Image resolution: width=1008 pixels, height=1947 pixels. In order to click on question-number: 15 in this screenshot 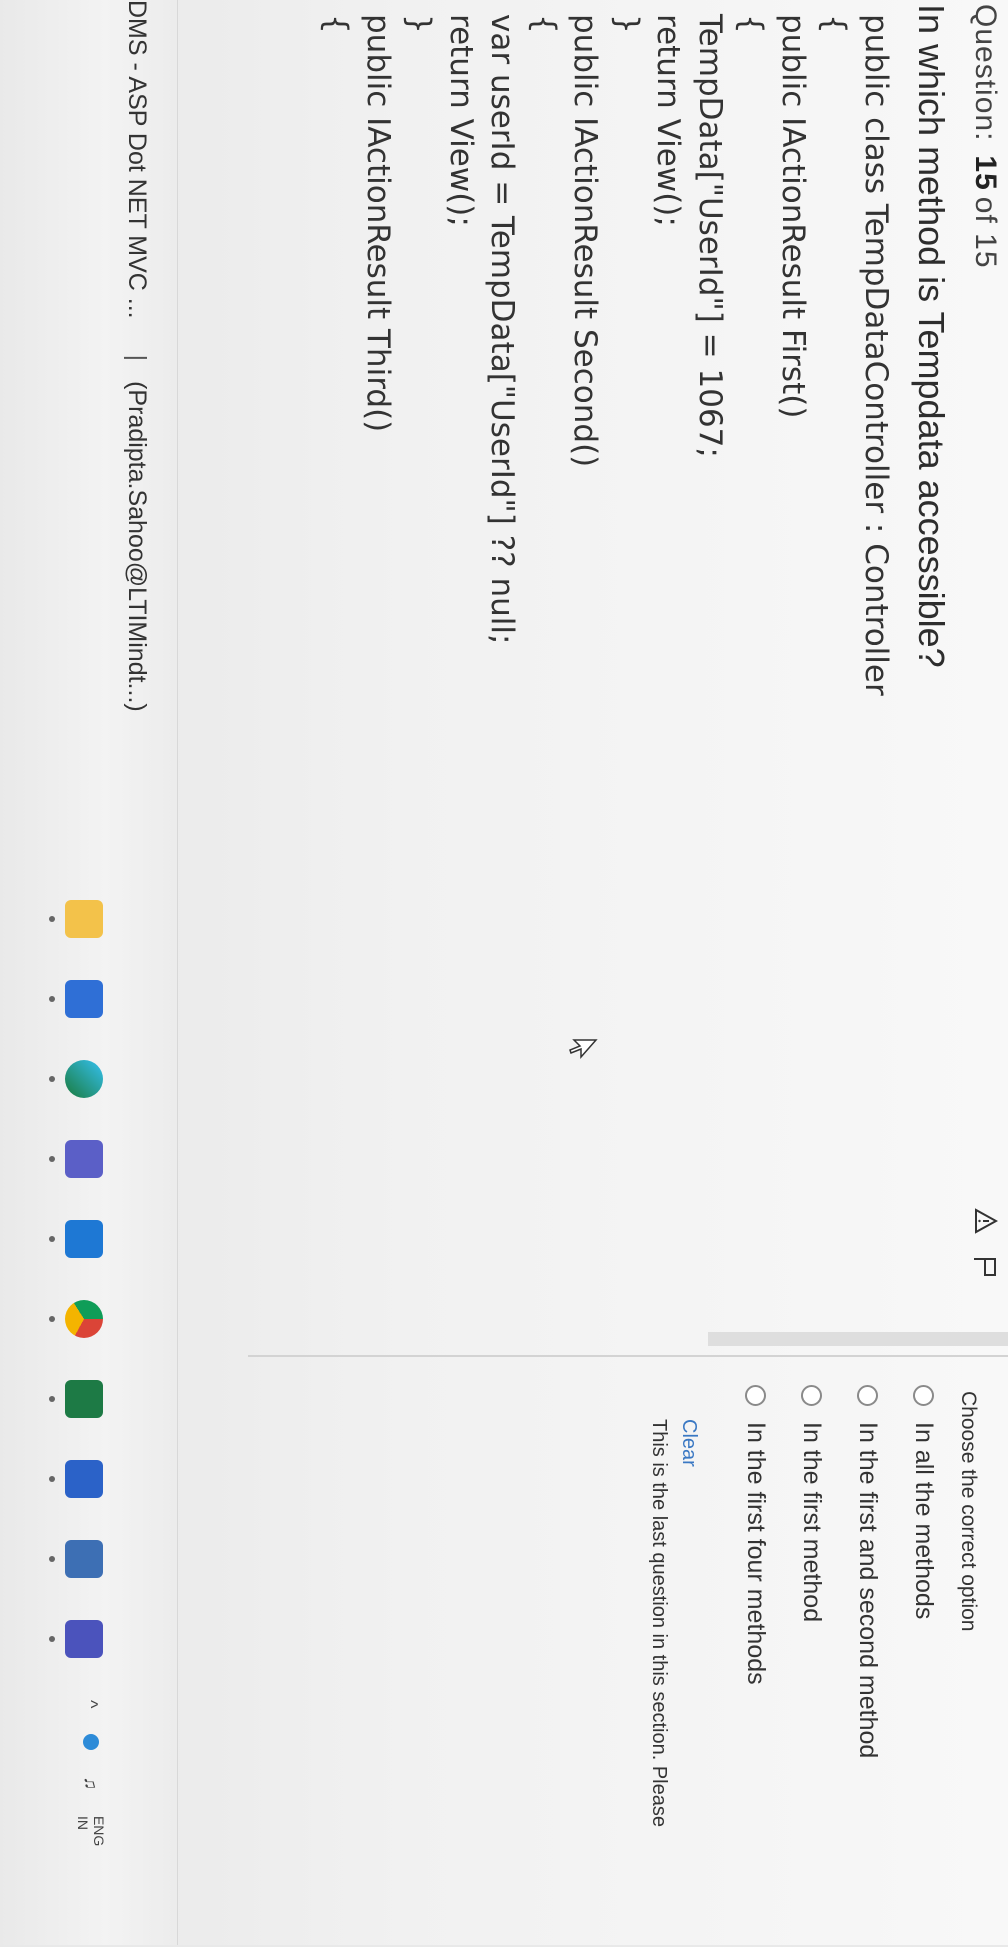, I will do `click(985, 173)`.